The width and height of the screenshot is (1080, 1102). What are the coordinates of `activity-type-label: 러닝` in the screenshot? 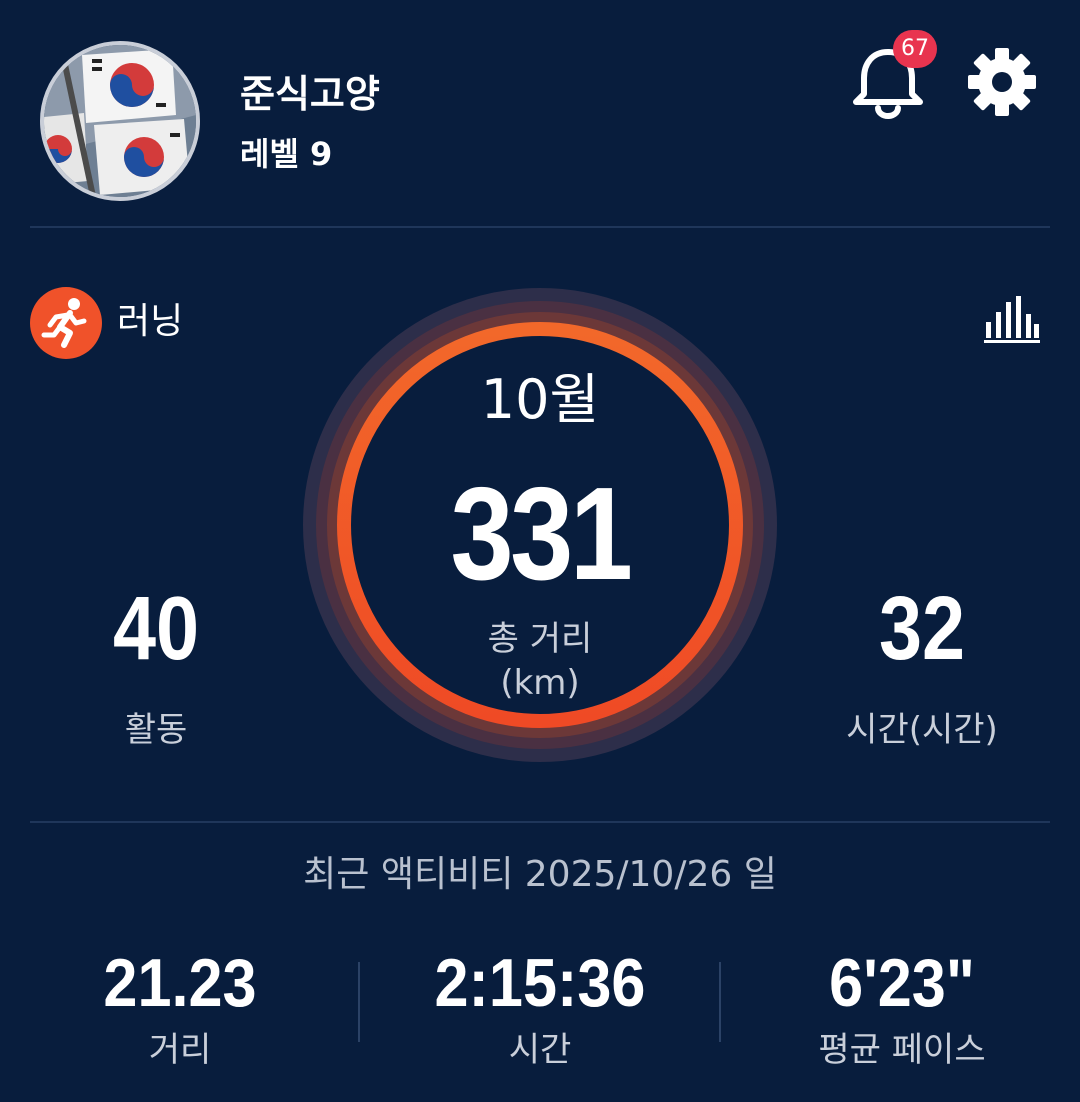 It's located at (150, 322).